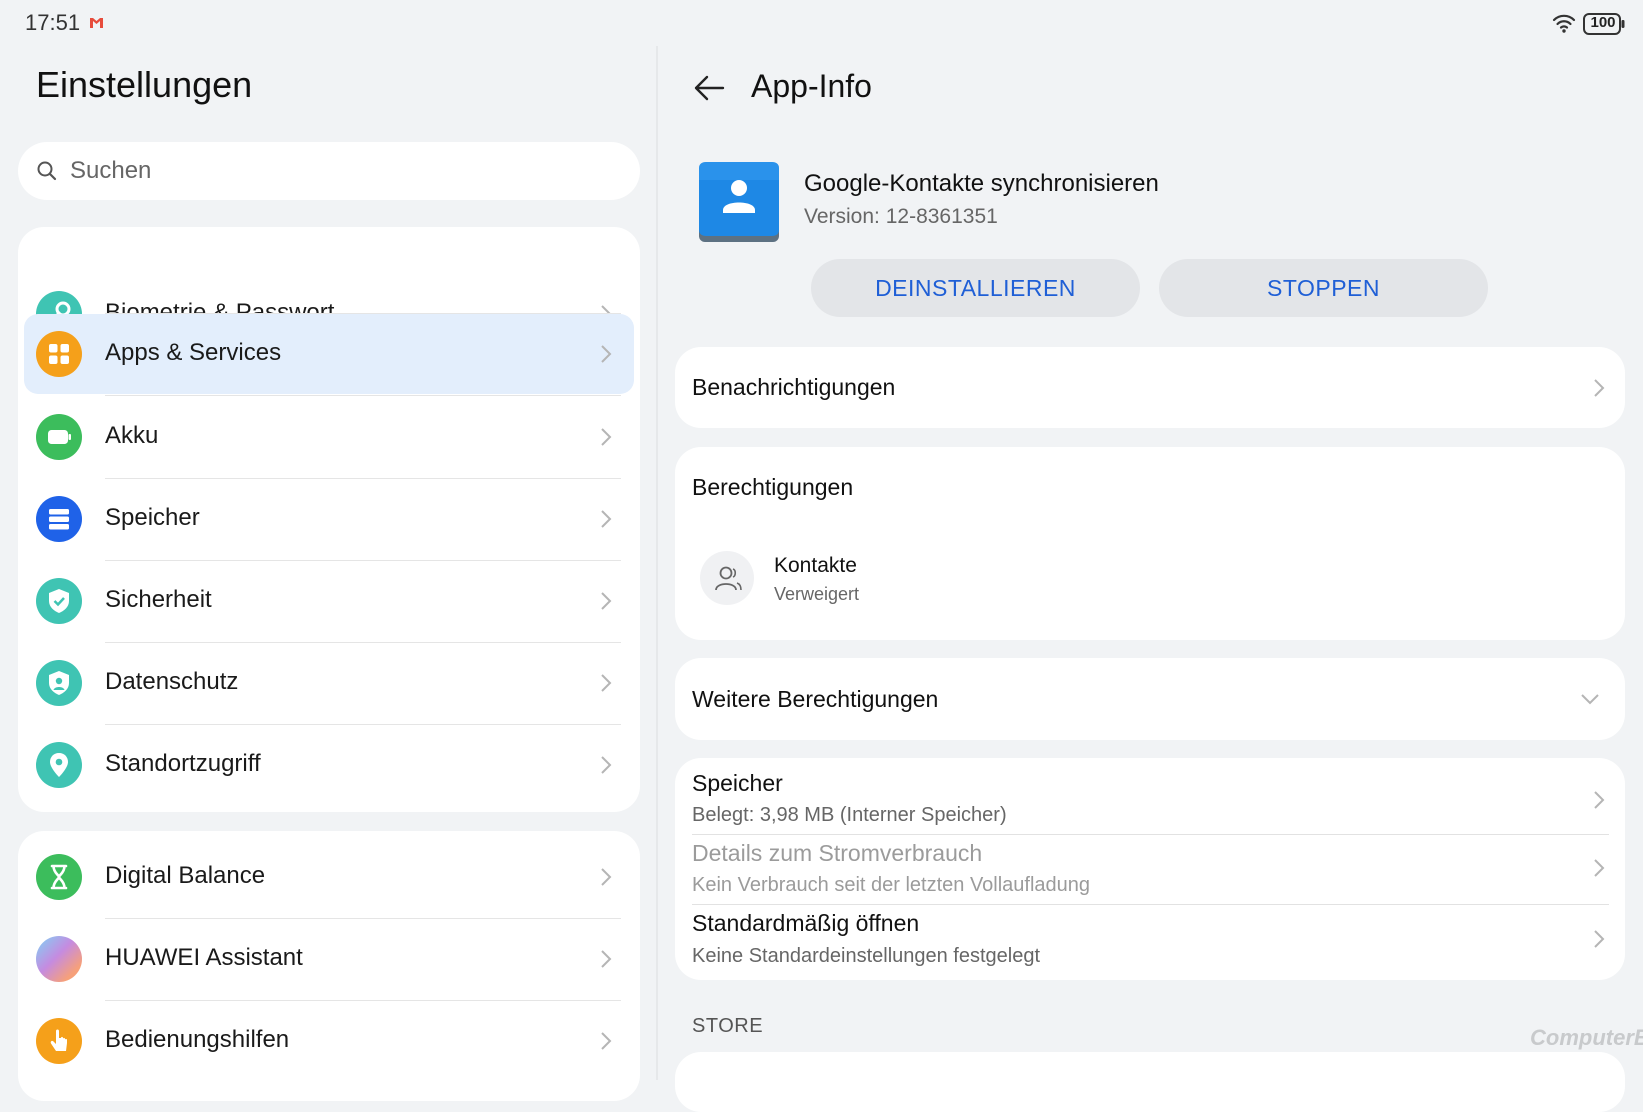  Describe the element at coordinates (197, 1039) in the screenshot. I see `settings-item-label: Bedienungshilfen` at that location.